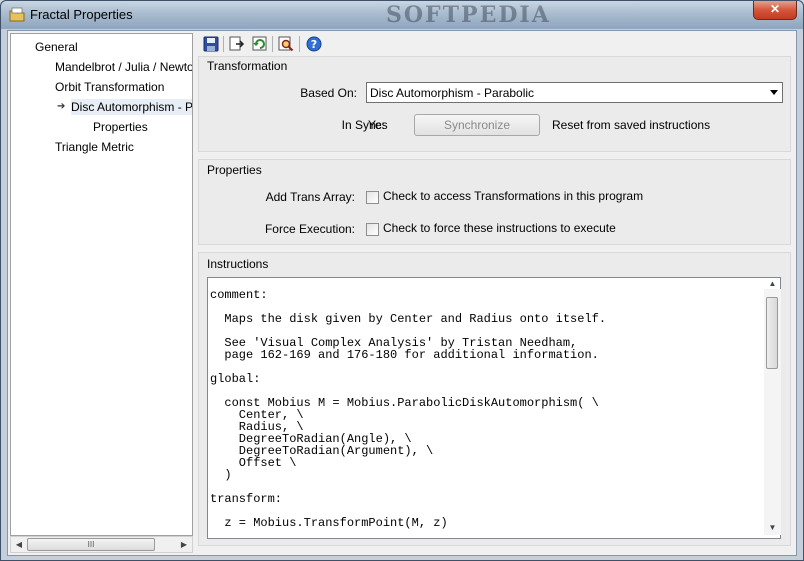 This screenshot has width=804, height=561. What do you see at coordinates (310, 197) in the screenshot?
I see `add-trans-array-label: Add Trans Array:` at bounding box center [310, 197].